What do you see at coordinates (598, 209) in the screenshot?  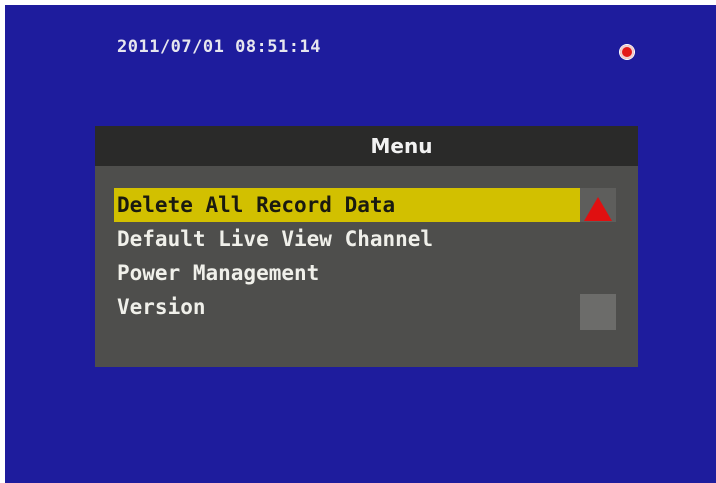 I see `triangle-up-icon` at bounding box center [598, 209].